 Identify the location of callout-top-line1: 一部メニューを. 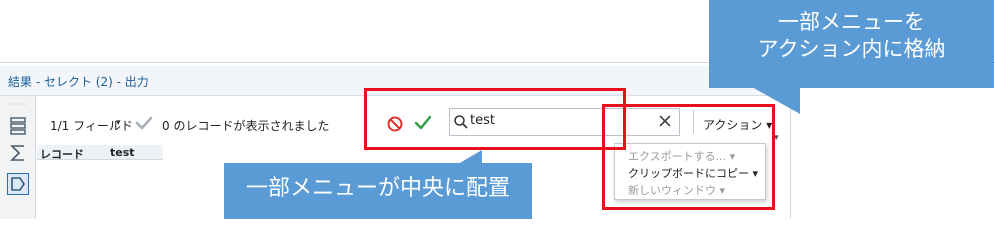
(851, 22).